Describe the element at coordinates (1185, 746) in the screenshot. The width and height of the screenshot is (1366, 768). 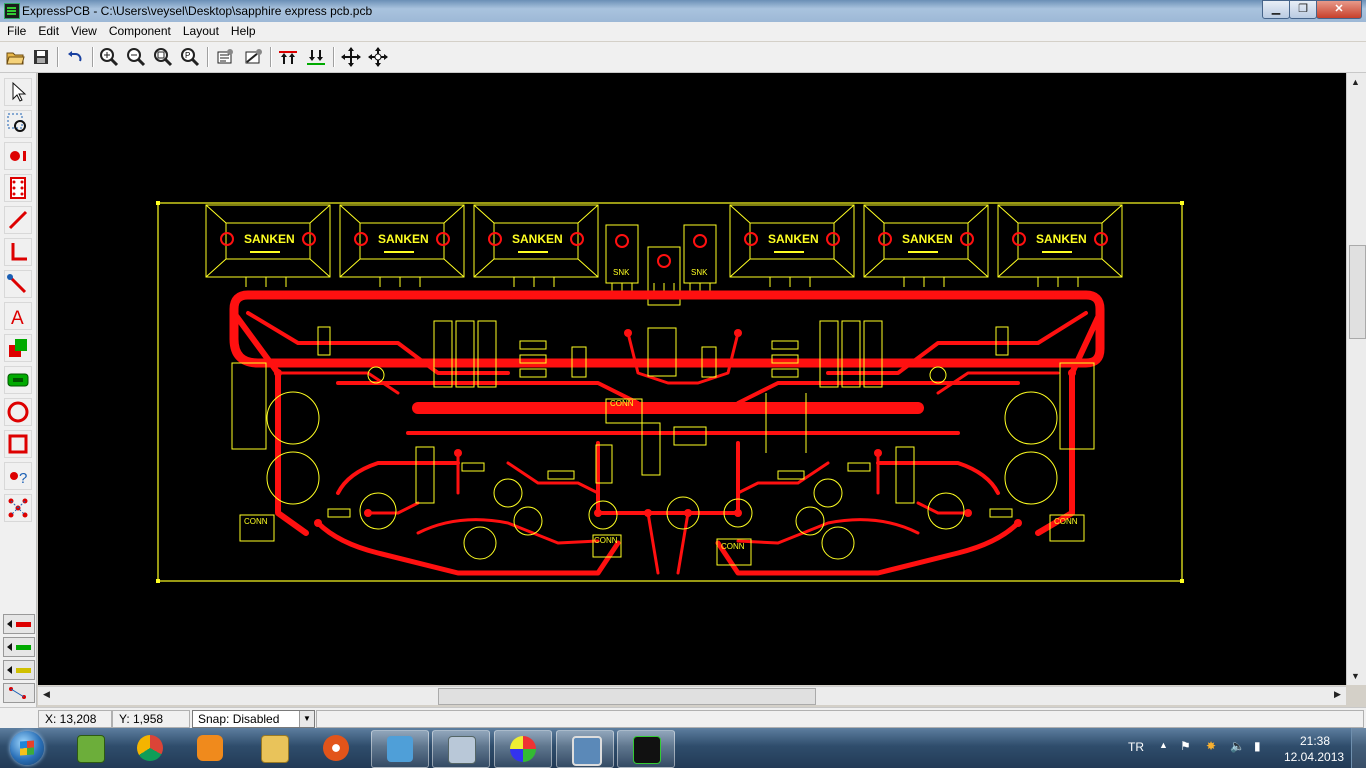
I see `action-center-icon: ⚑` at that location.